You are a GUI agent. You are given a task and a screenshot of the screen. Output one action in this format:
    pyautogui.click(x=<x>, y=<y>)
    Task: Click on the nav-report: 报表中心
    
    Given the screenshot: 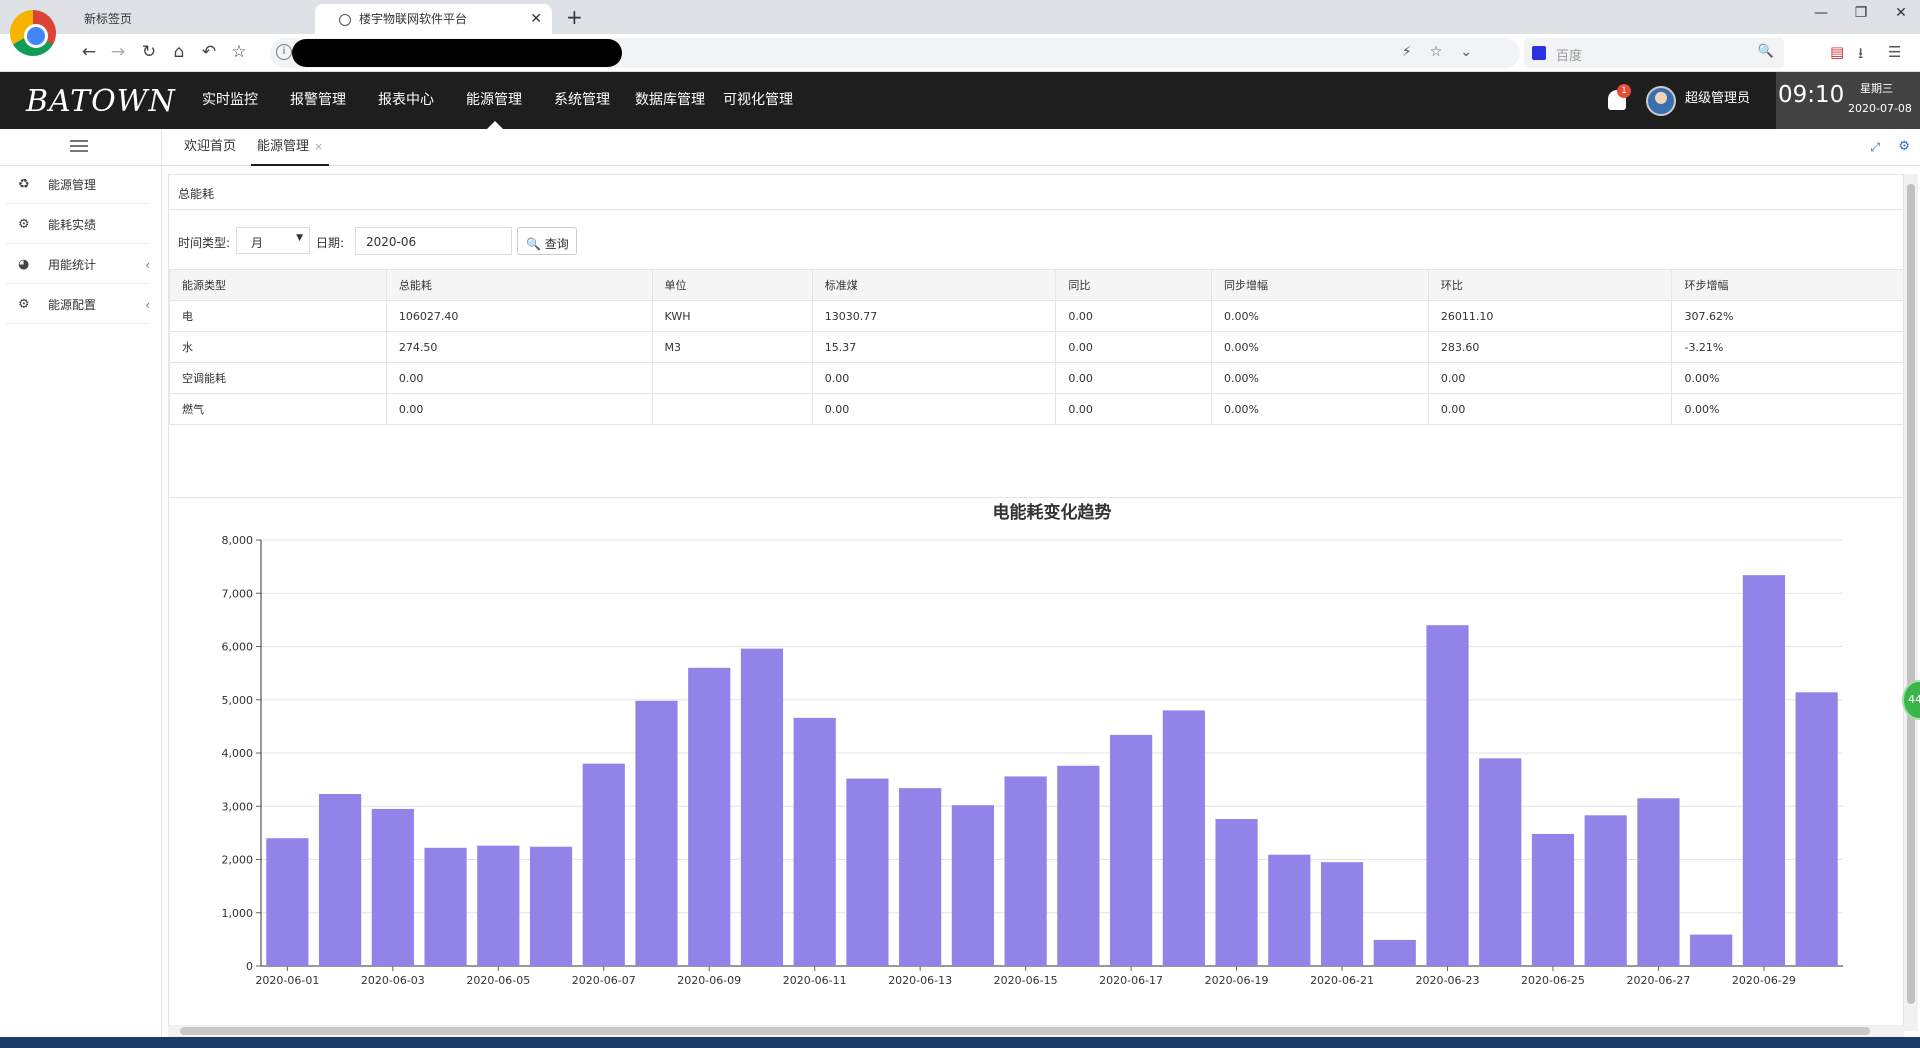 What is the action you would take?
    pyautogui.click(x=406, y=100)
    